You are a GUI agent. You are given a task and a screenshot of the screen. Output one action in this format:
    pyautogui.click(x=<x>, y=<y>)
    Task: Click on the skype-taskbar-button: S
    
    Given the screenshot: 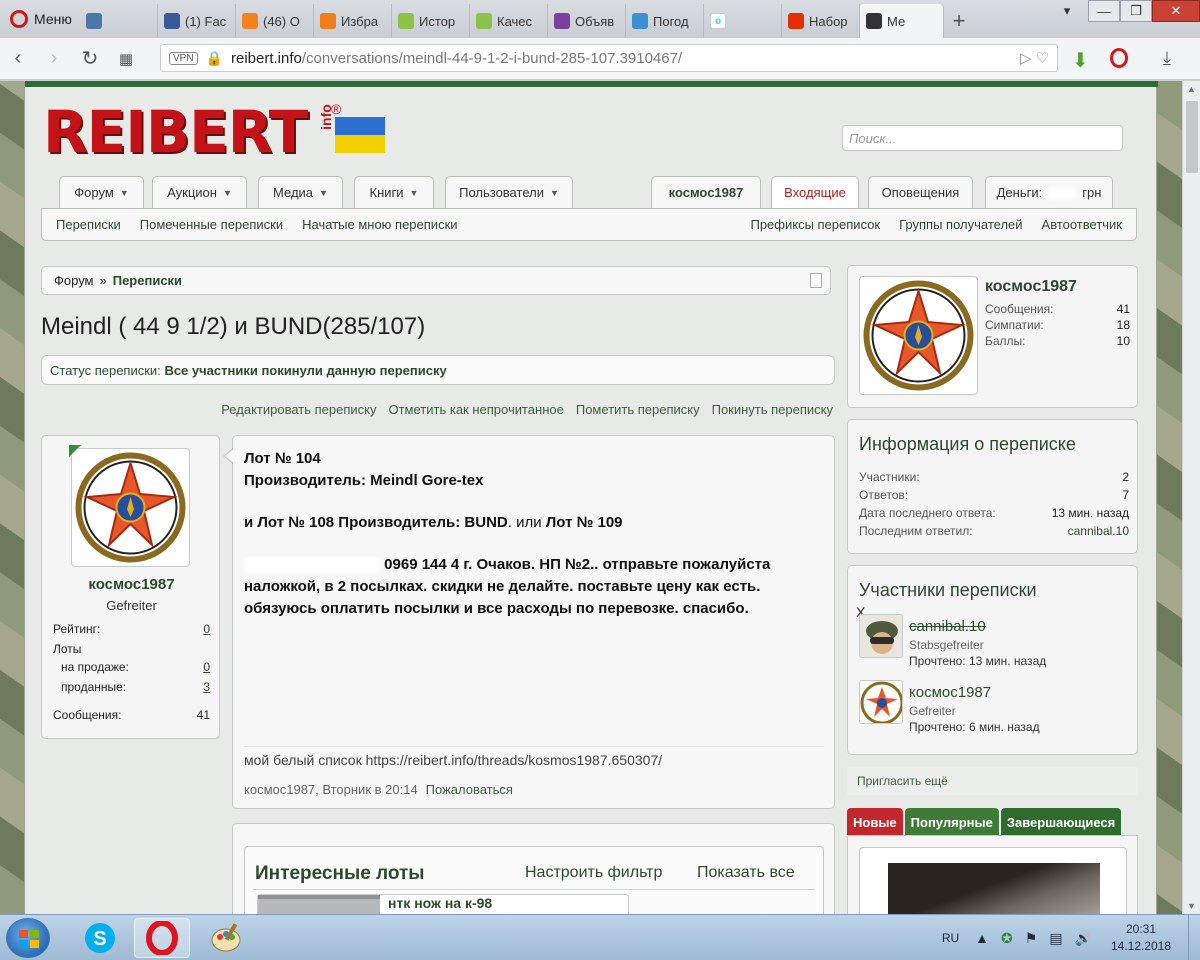 What is the action you would take?
    pyautogui.click(x=100, y=938)
    